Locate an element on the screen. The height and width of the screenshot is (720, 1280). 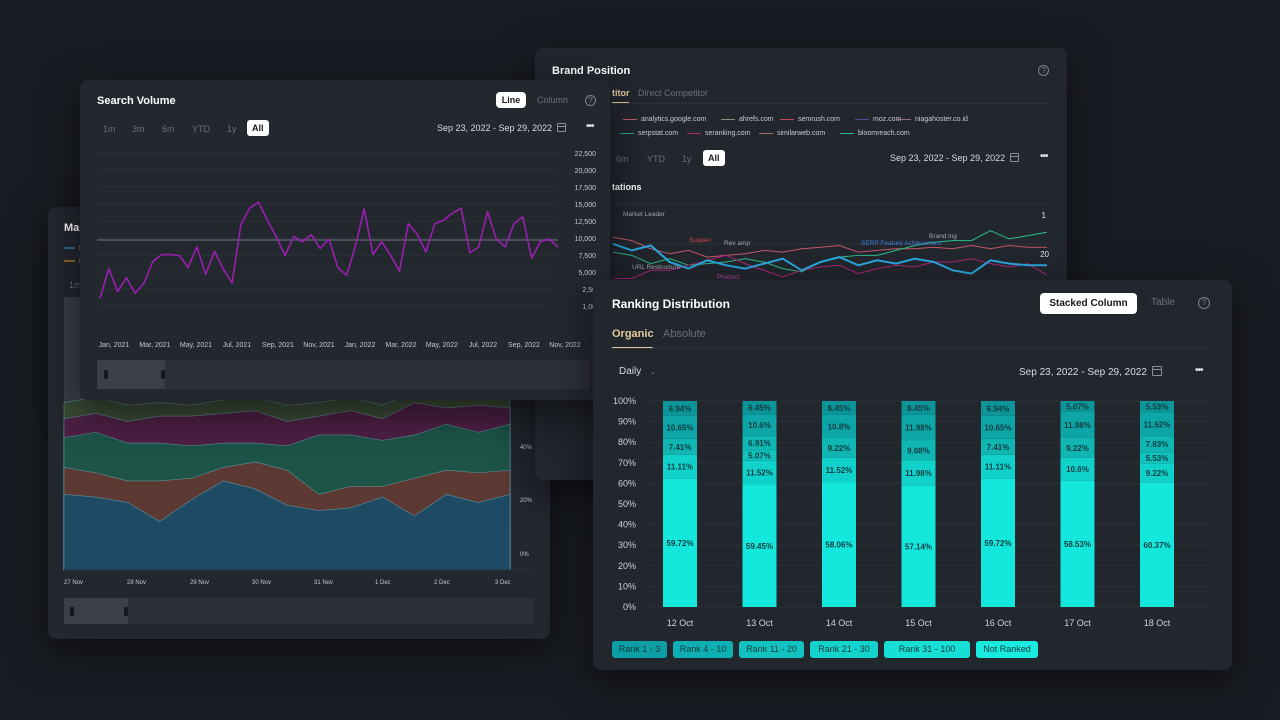
x-tick-label: 2 Dec is located at coordinates (442, 583).